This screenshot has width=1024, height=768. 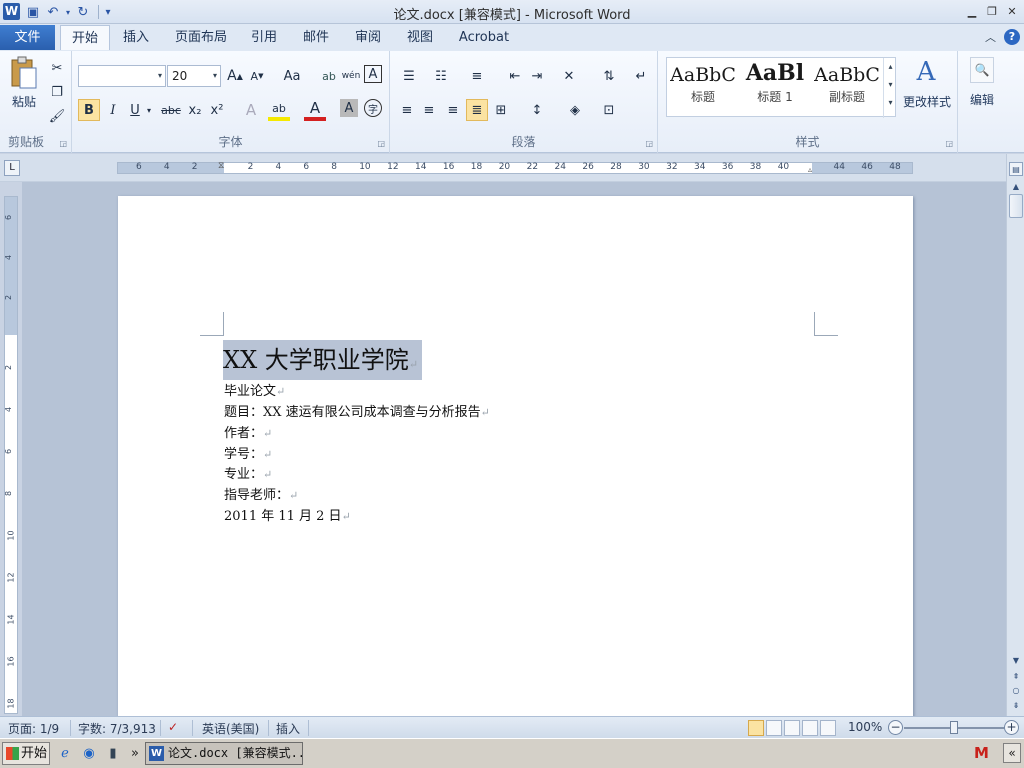 I want to click on status-language: 英语(美国), so click(x=230, y=728).